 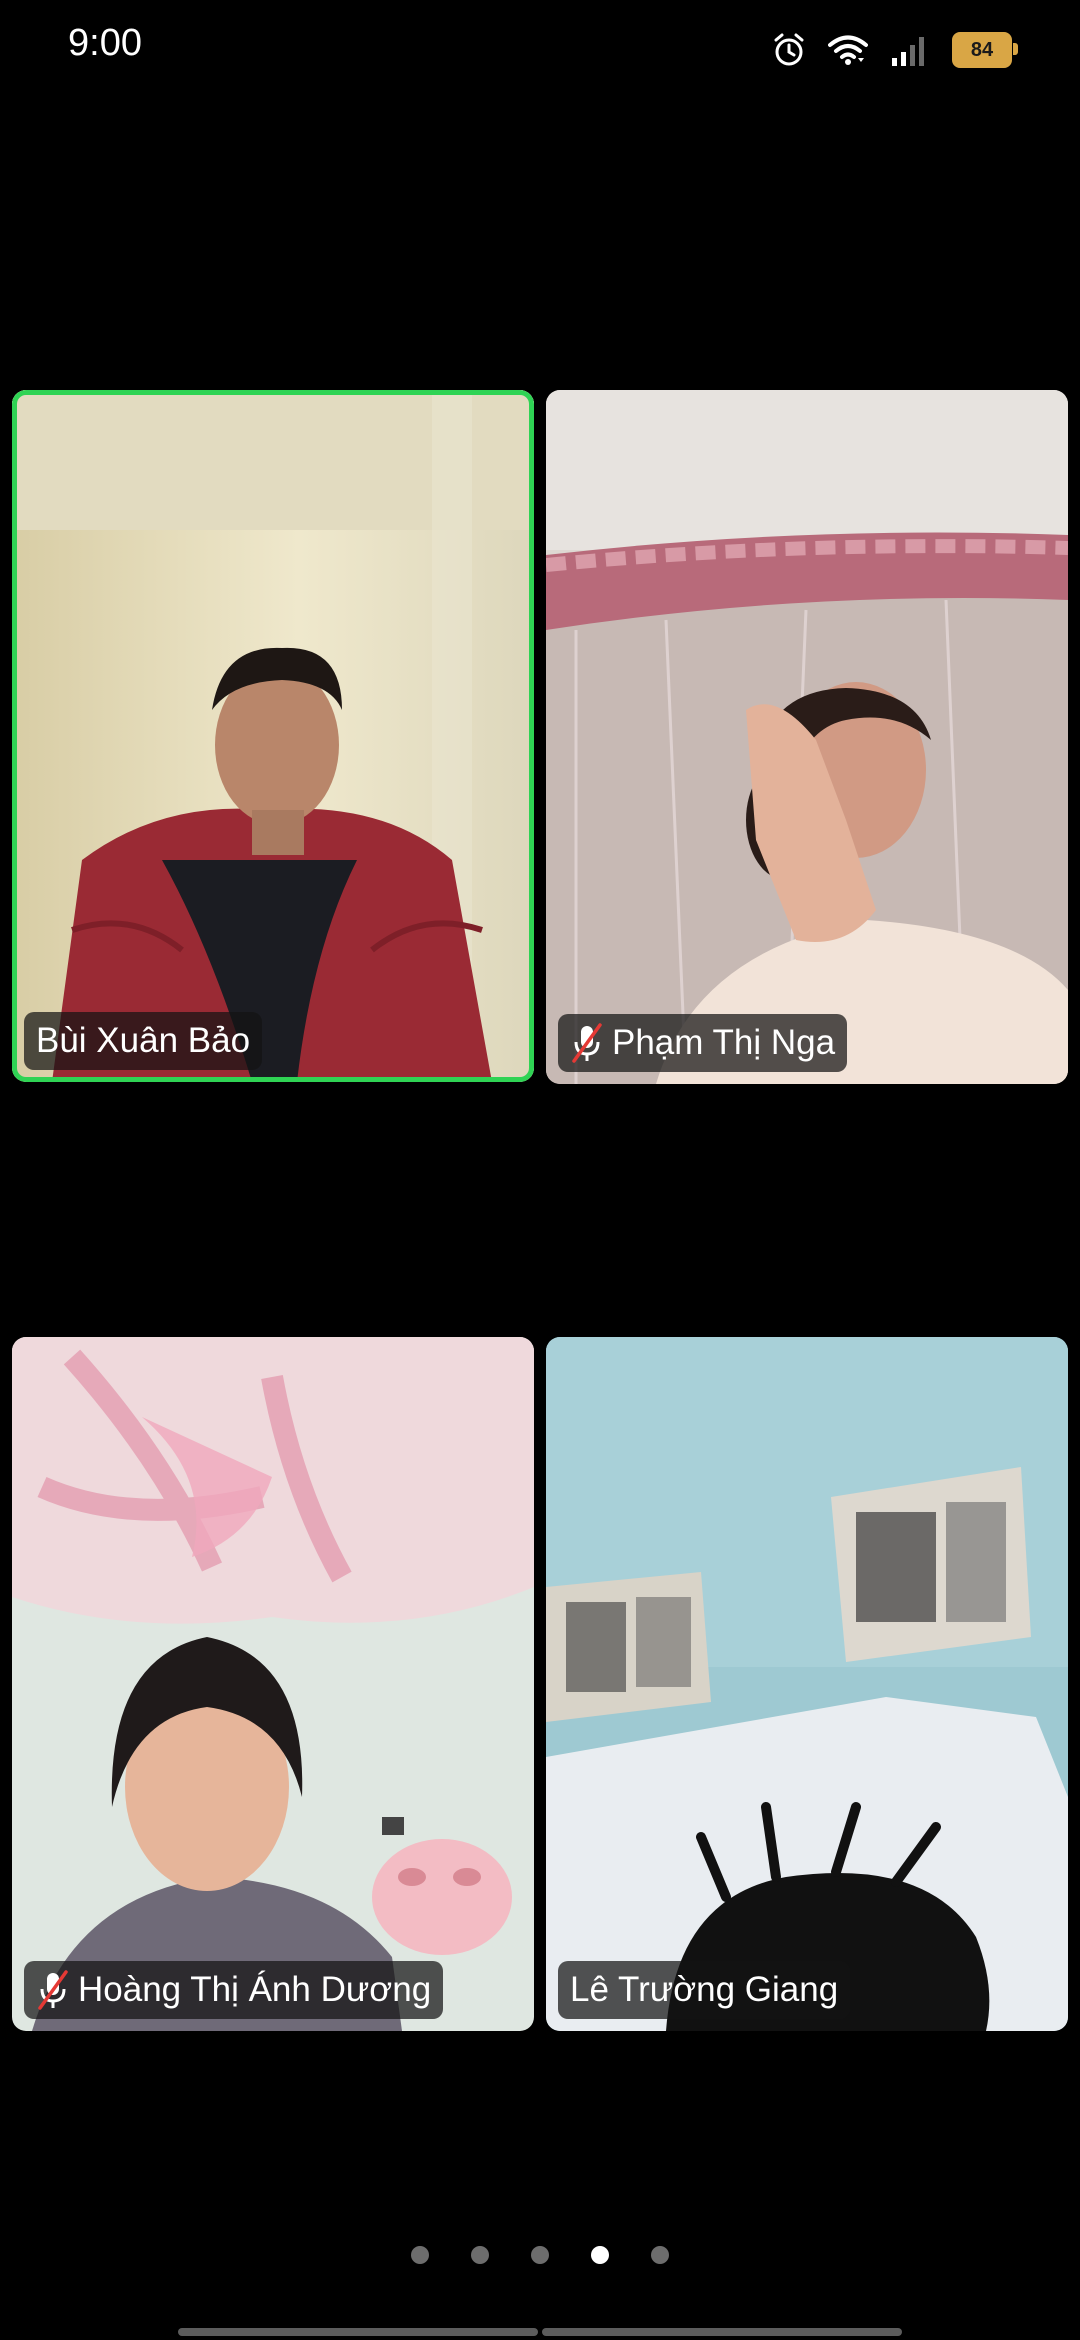 What do you see at coordinates (540, 48) in the screenshot?
I see `status-bar: 9:00 84` at bounding box center [540, 48].